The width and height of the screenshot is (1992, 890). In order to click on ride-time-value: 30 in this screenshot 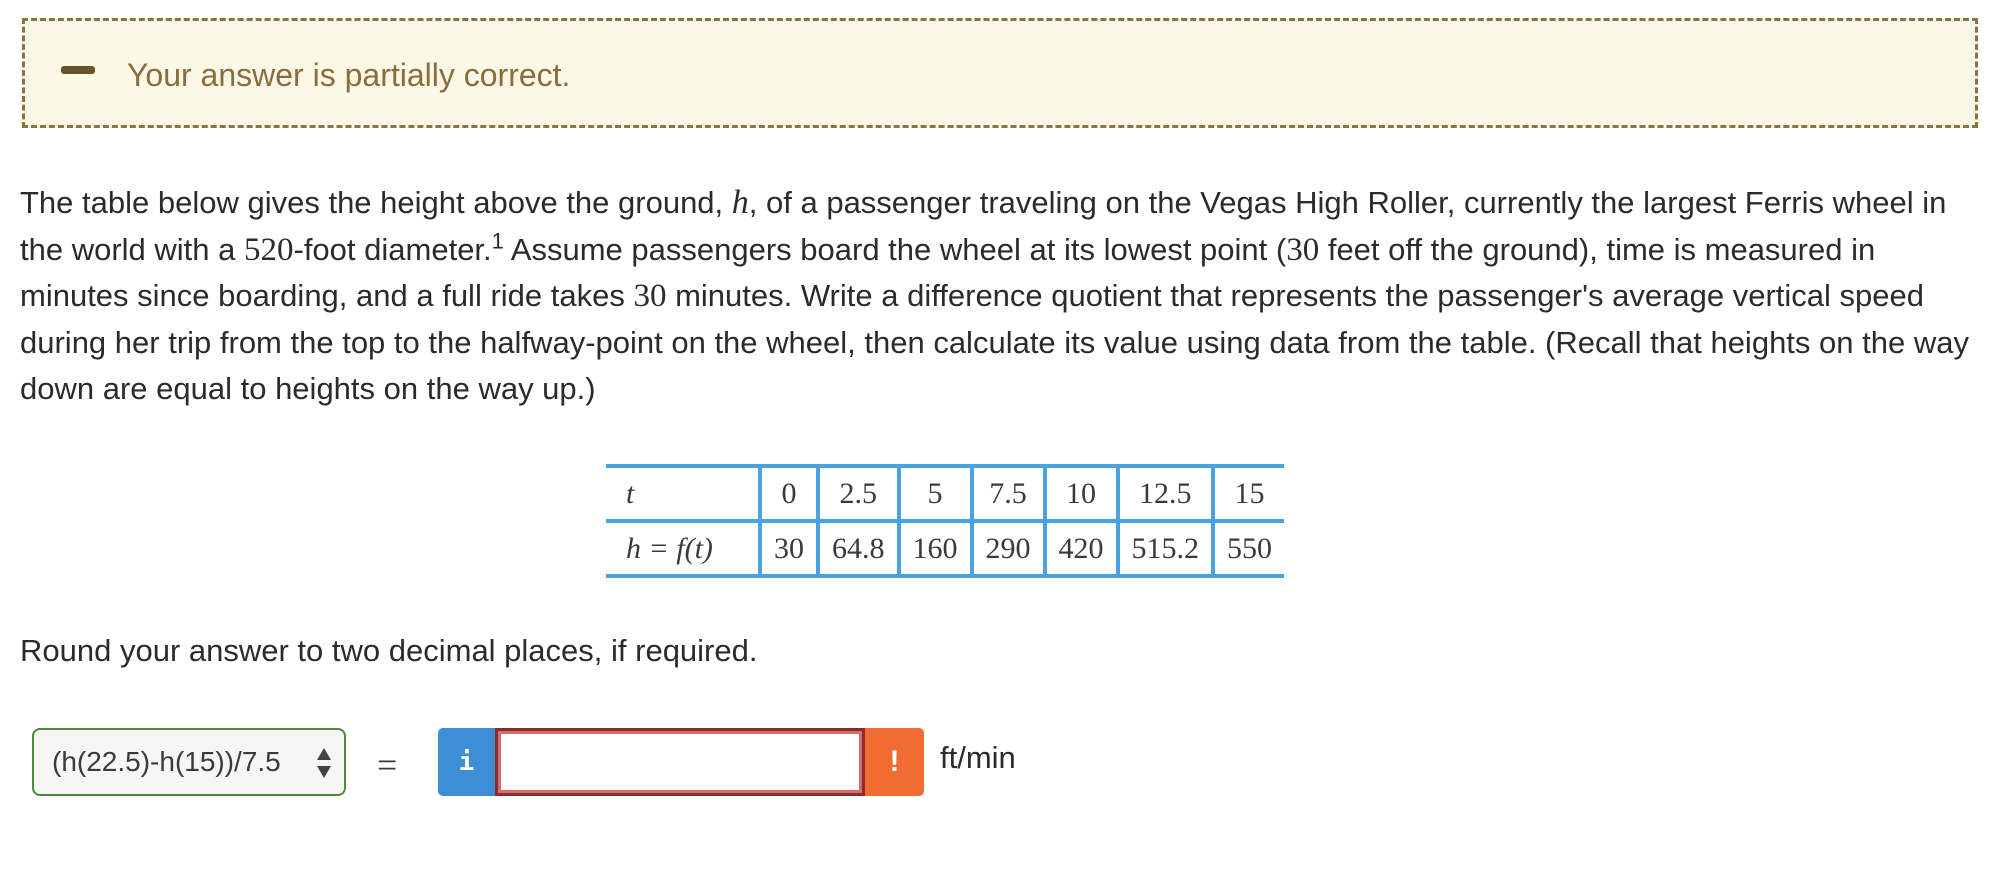, I will do `click(650, 296)`.